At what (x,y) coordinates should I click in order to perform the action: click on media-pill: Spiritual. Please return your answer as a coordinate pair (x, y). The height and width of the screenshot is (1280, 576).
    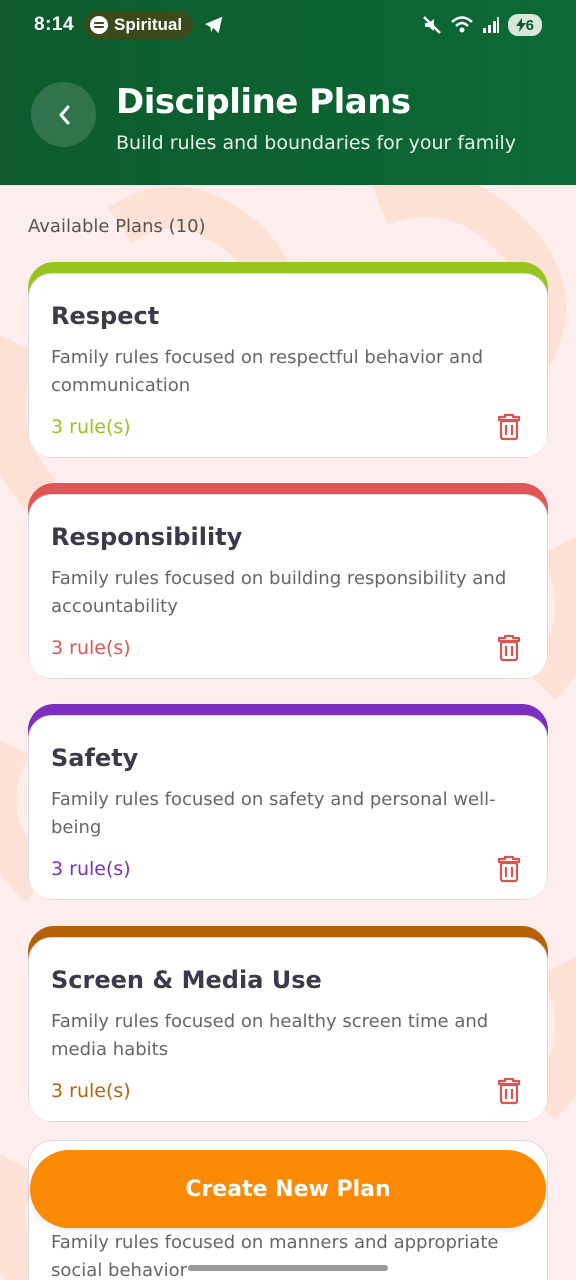
    Looking at the image, I should click on (139, 25).